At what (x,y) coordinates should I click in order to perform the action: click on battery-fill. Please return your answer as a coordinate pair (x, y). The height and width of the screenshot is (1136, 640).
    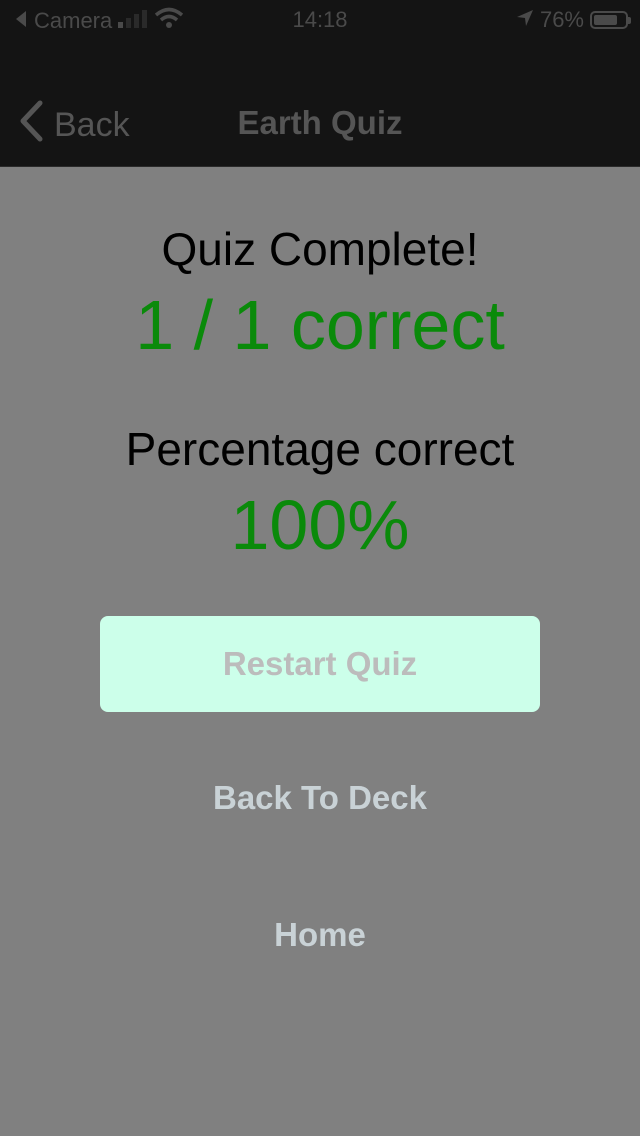
    Looking at the image, I should click on (605, 20).